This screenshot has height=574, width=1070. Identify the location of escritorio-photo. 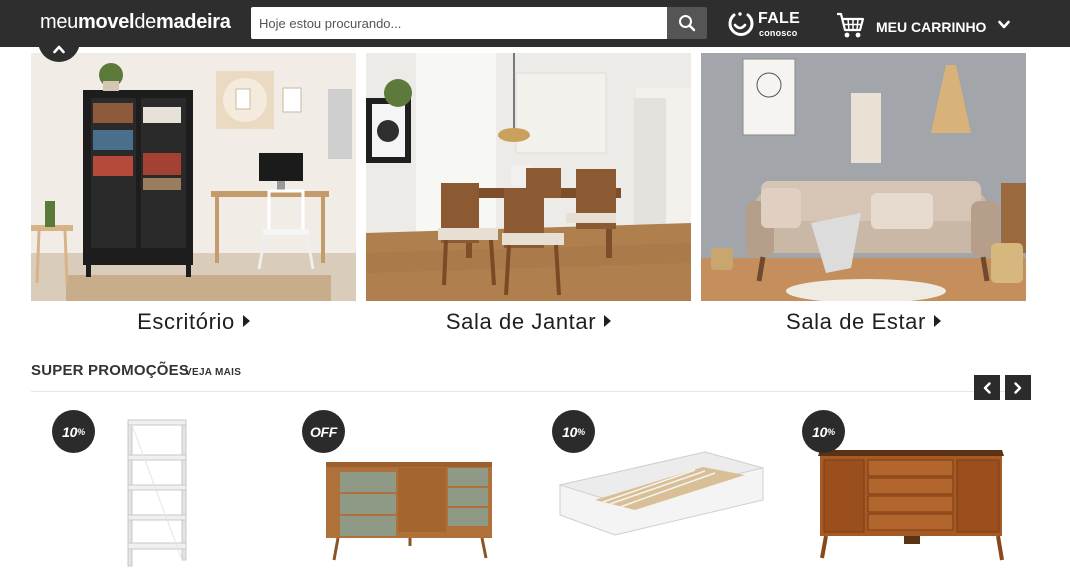
(193, 177).